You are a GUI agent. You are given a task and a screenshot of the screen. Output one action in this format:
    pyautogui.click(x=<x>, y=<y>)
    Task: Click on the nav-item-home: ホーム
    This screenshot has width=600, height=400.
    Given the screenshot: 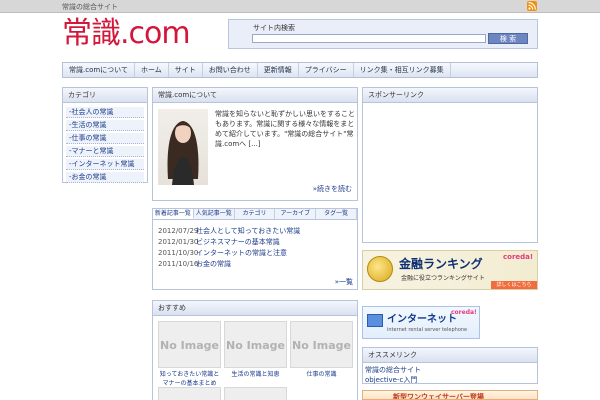 What is the action you would take?
    pyautogui.click(x=152, y=70)
    